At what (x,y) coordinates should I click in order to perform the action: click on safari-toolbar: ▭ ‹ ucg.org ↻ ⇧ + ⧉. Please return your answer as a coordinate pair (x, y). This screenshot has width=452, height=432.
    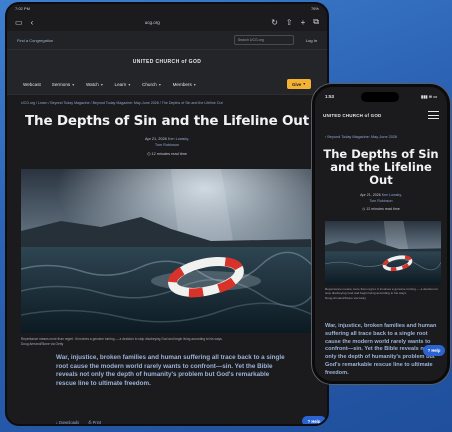
    Looking at the image, I should click on (167, 22).